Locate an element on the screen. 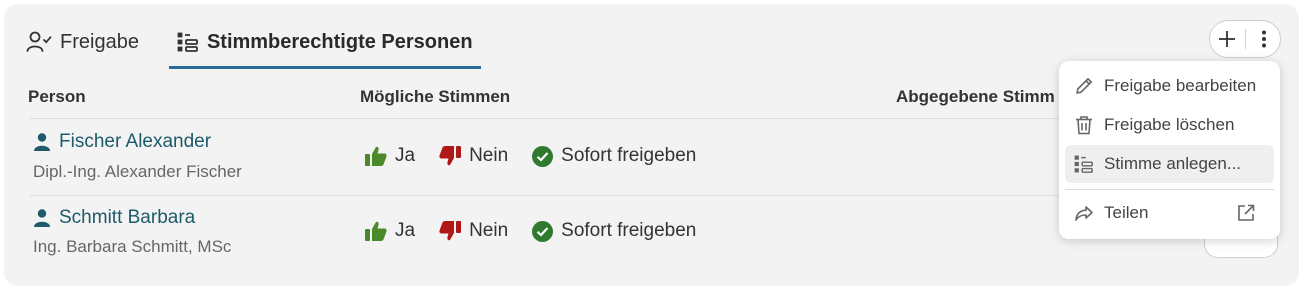  person-link-schmitt: Schmitt Barbara is located at coordinates (114, 218).